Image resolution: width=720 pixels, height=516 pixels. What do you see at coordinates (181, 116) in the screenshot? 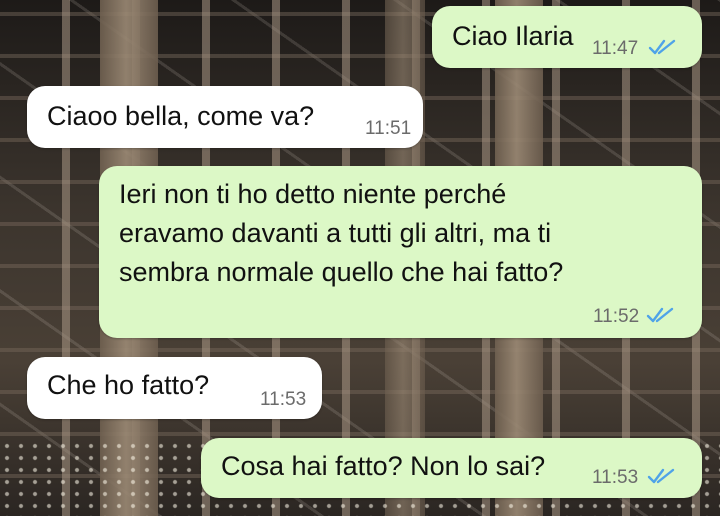
I see `message-text: Ciaoo bella, come va?` at bounding box center [181, 116].